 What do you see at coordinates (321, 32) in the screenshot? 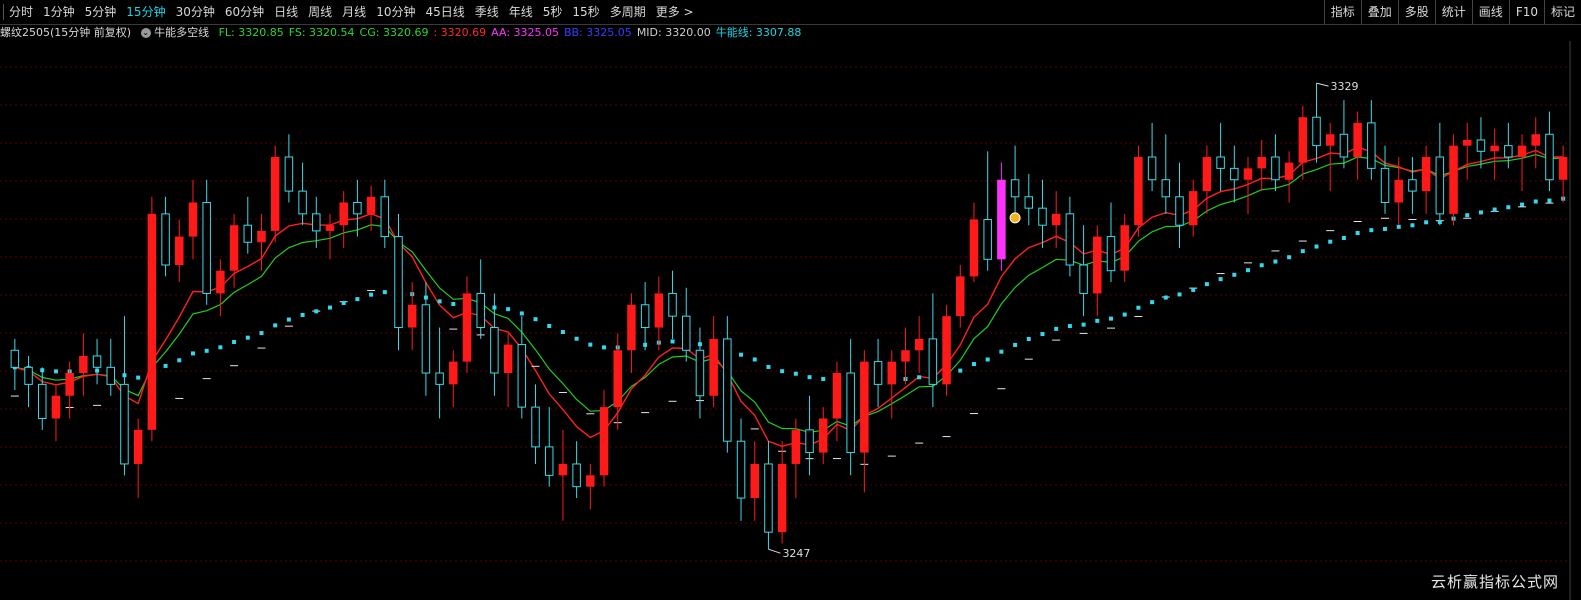
I see `legend-item-1: FS: 3320.54` at bounding box center [321, 32].